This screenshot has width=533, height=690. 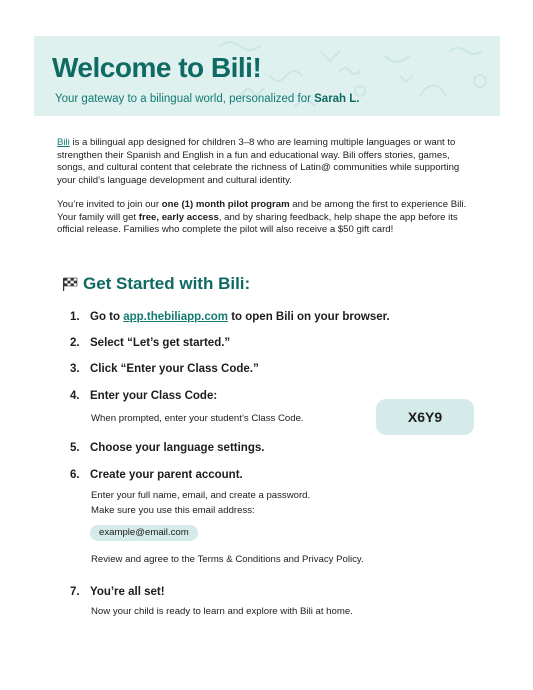 What do you see at coordinates (127, 592) in the screenshot?
I see `step-heading: You’re all set!` at bounding box center [127, 592].